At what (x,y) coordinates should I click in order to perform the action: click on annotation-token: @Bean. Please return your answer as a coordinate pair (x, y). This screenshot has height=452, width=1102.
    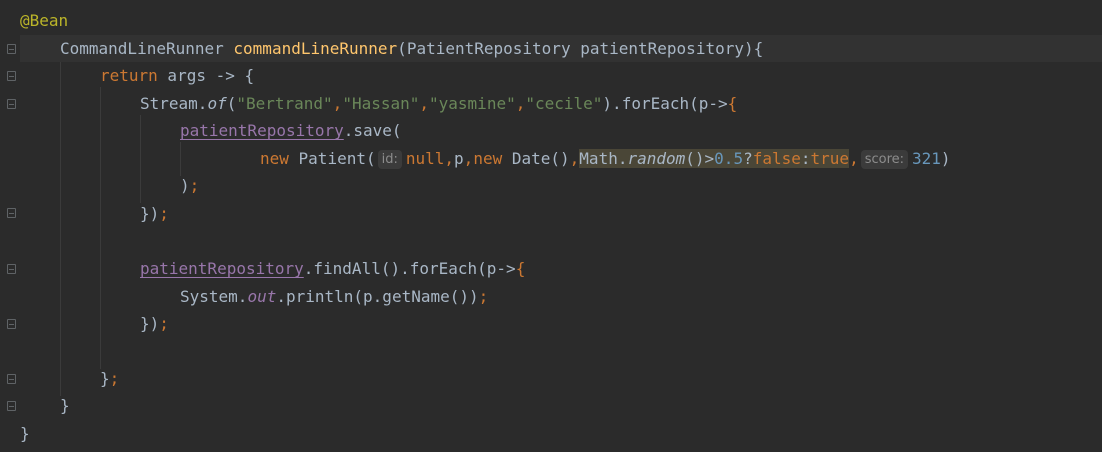
    Looking at the image, I should click on (44, 20).